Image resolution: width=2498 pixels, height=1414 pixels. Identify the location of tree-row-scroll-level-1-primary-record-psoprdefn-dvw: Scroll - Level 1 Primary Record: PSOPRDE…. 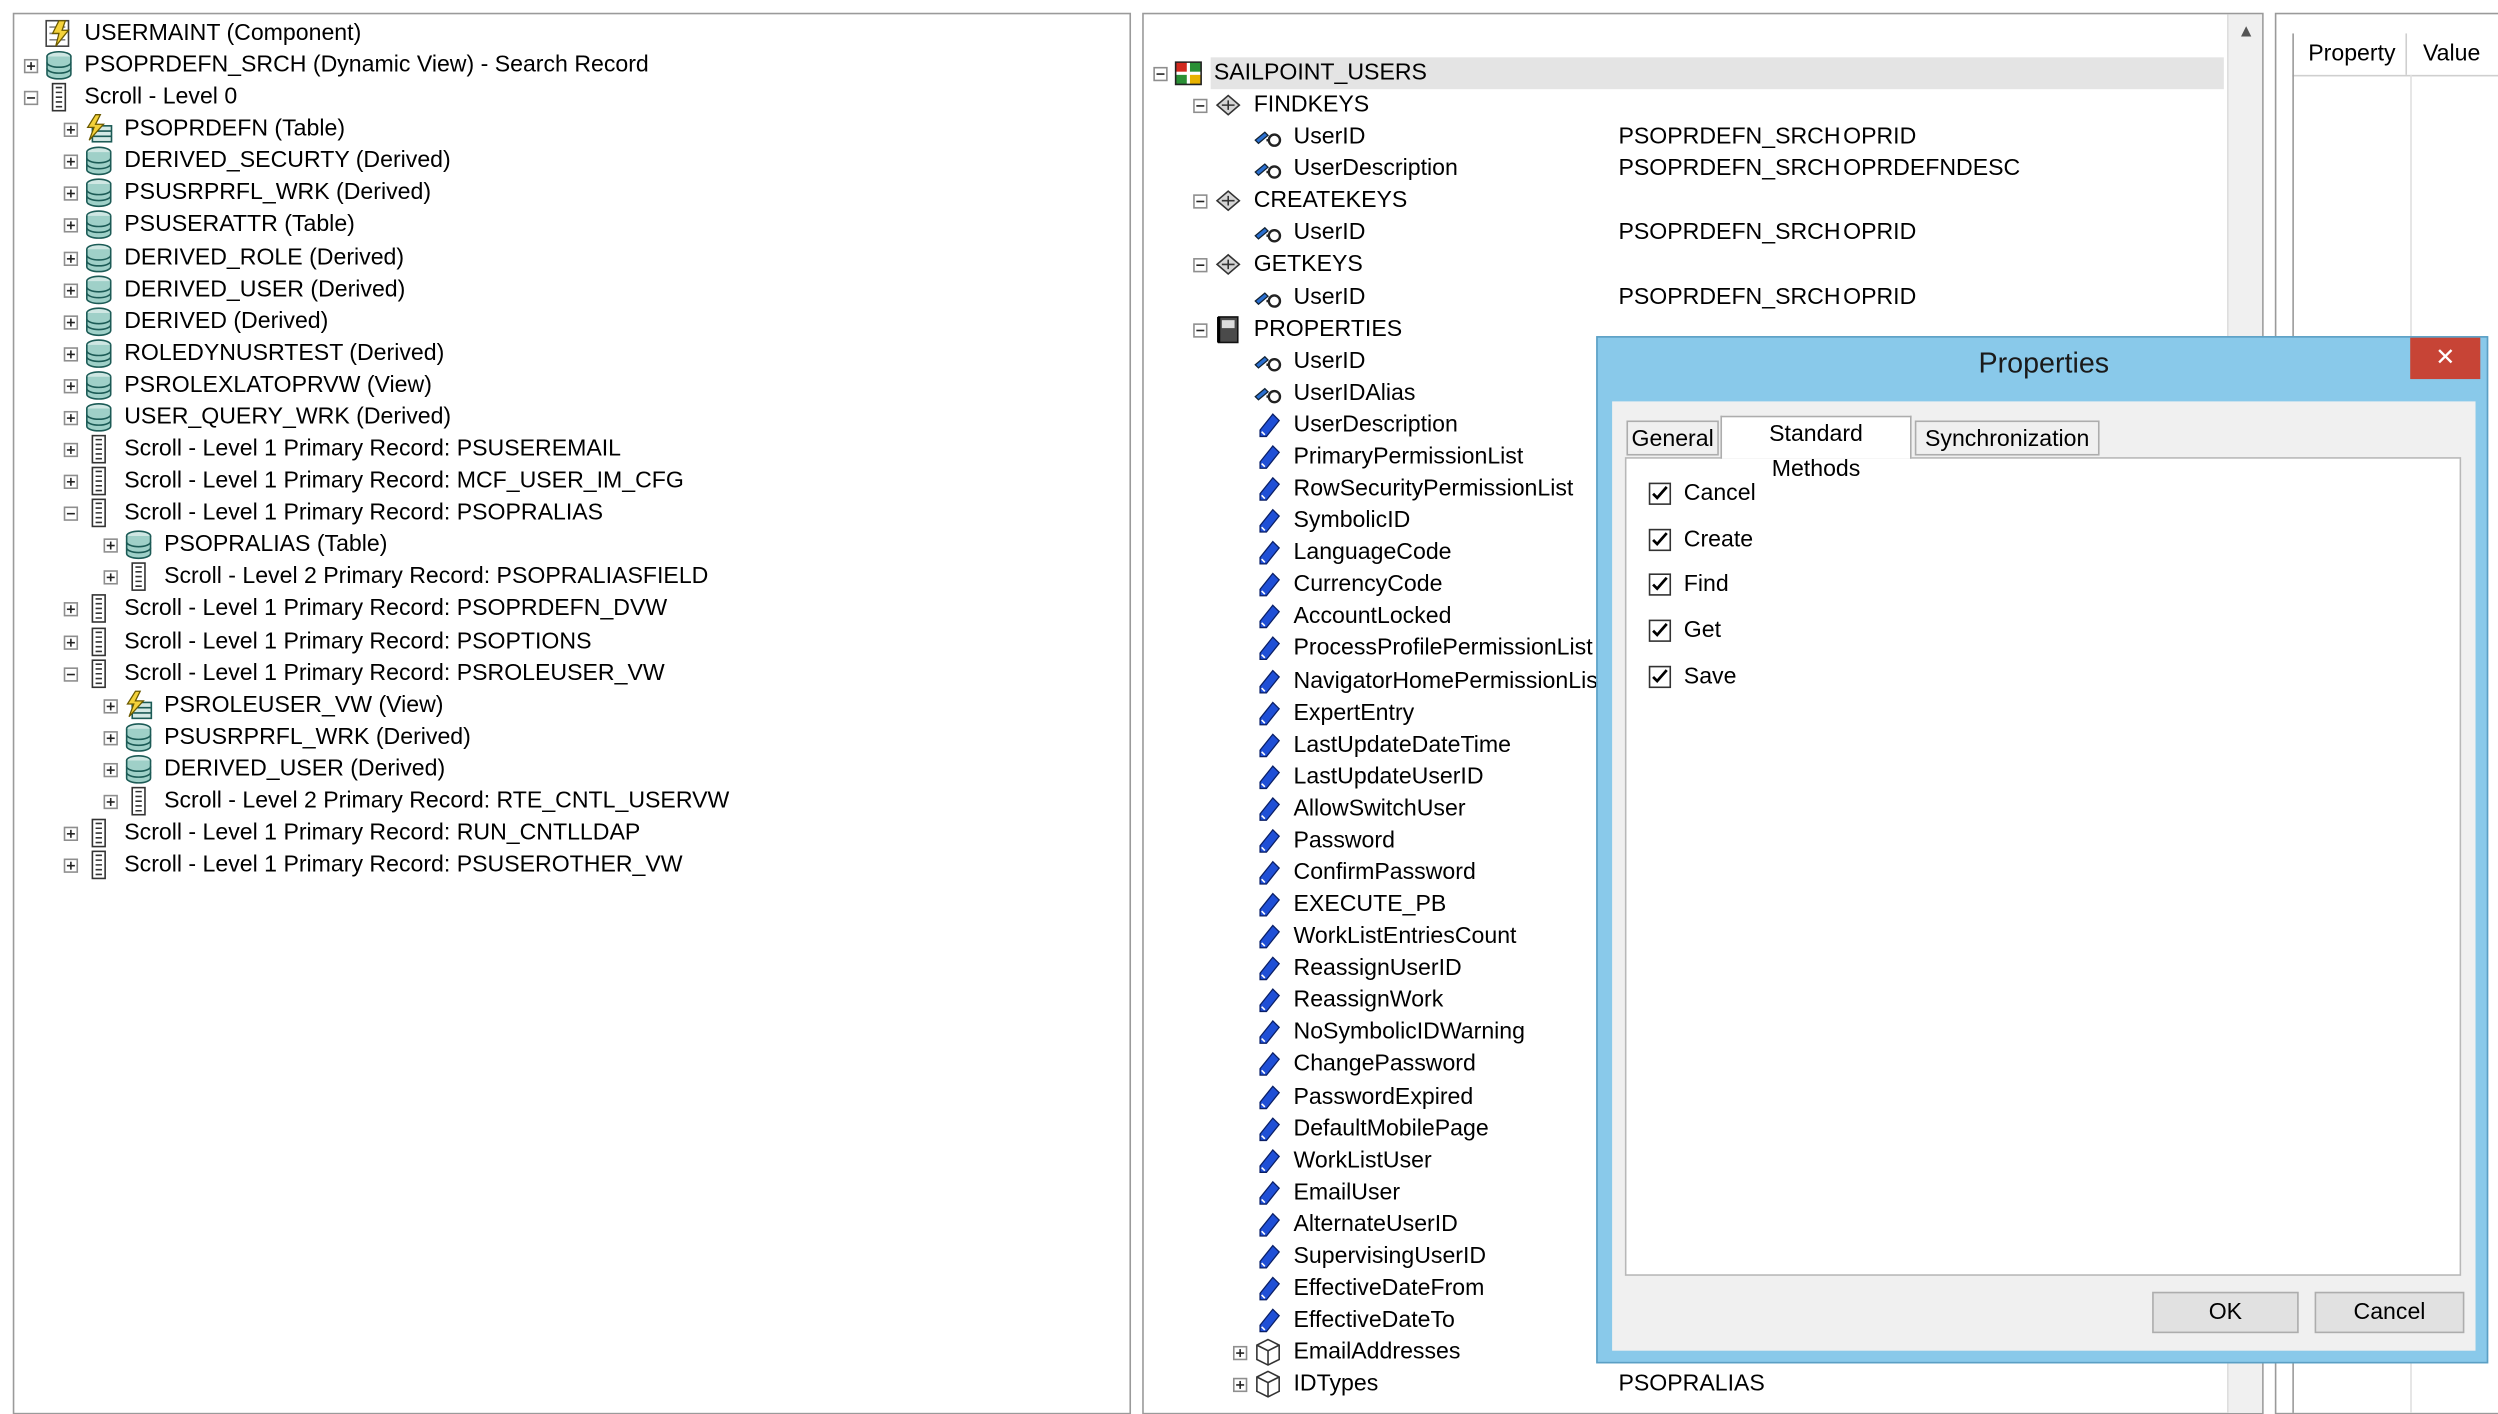
(571, 609).